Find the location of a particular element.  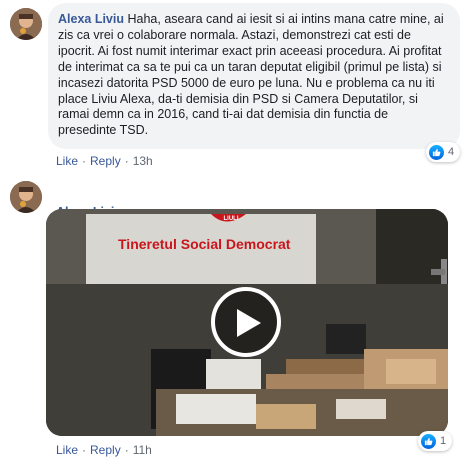

play-button is located at coordinates (246, 322).